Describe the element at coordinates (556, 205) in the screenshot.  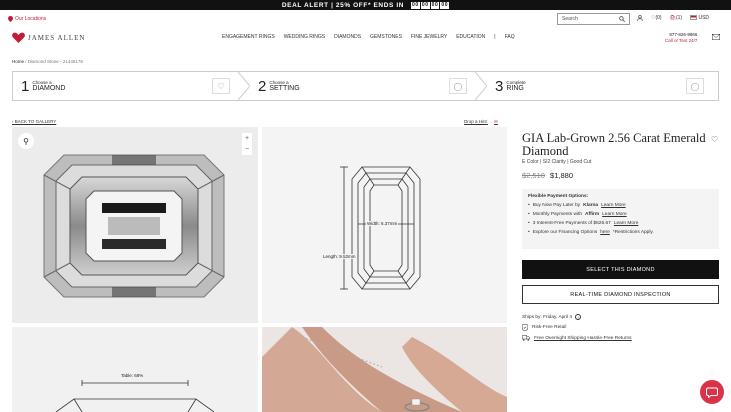
I see `payment-text: Buy Now Pay Later by` at that location.